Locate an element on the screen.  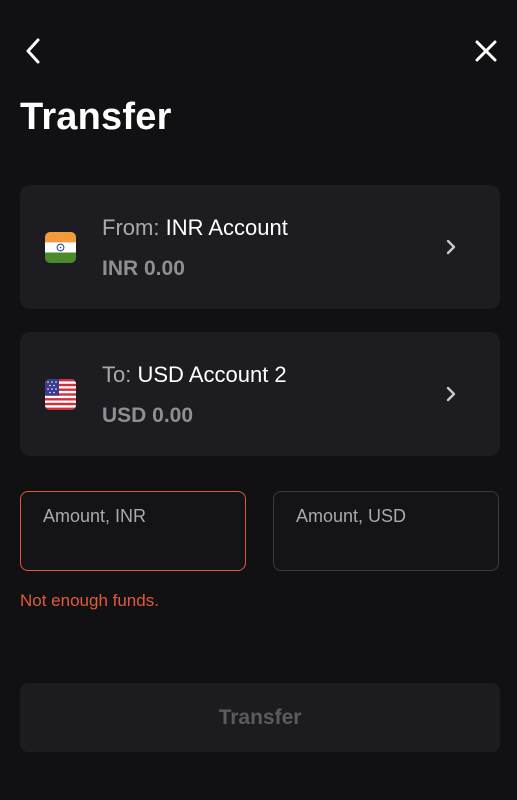
from-label: From: is located at coordinates (131, 227).